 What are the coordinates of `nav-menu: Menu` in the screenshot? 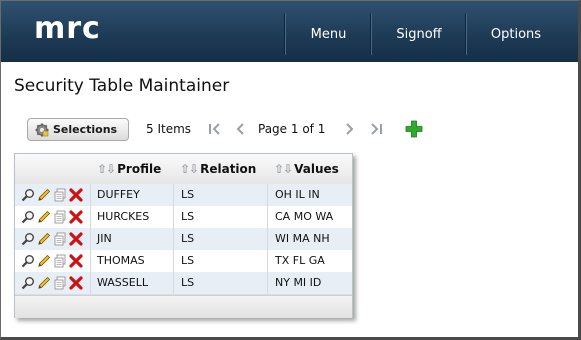 It's located at (328, 34).